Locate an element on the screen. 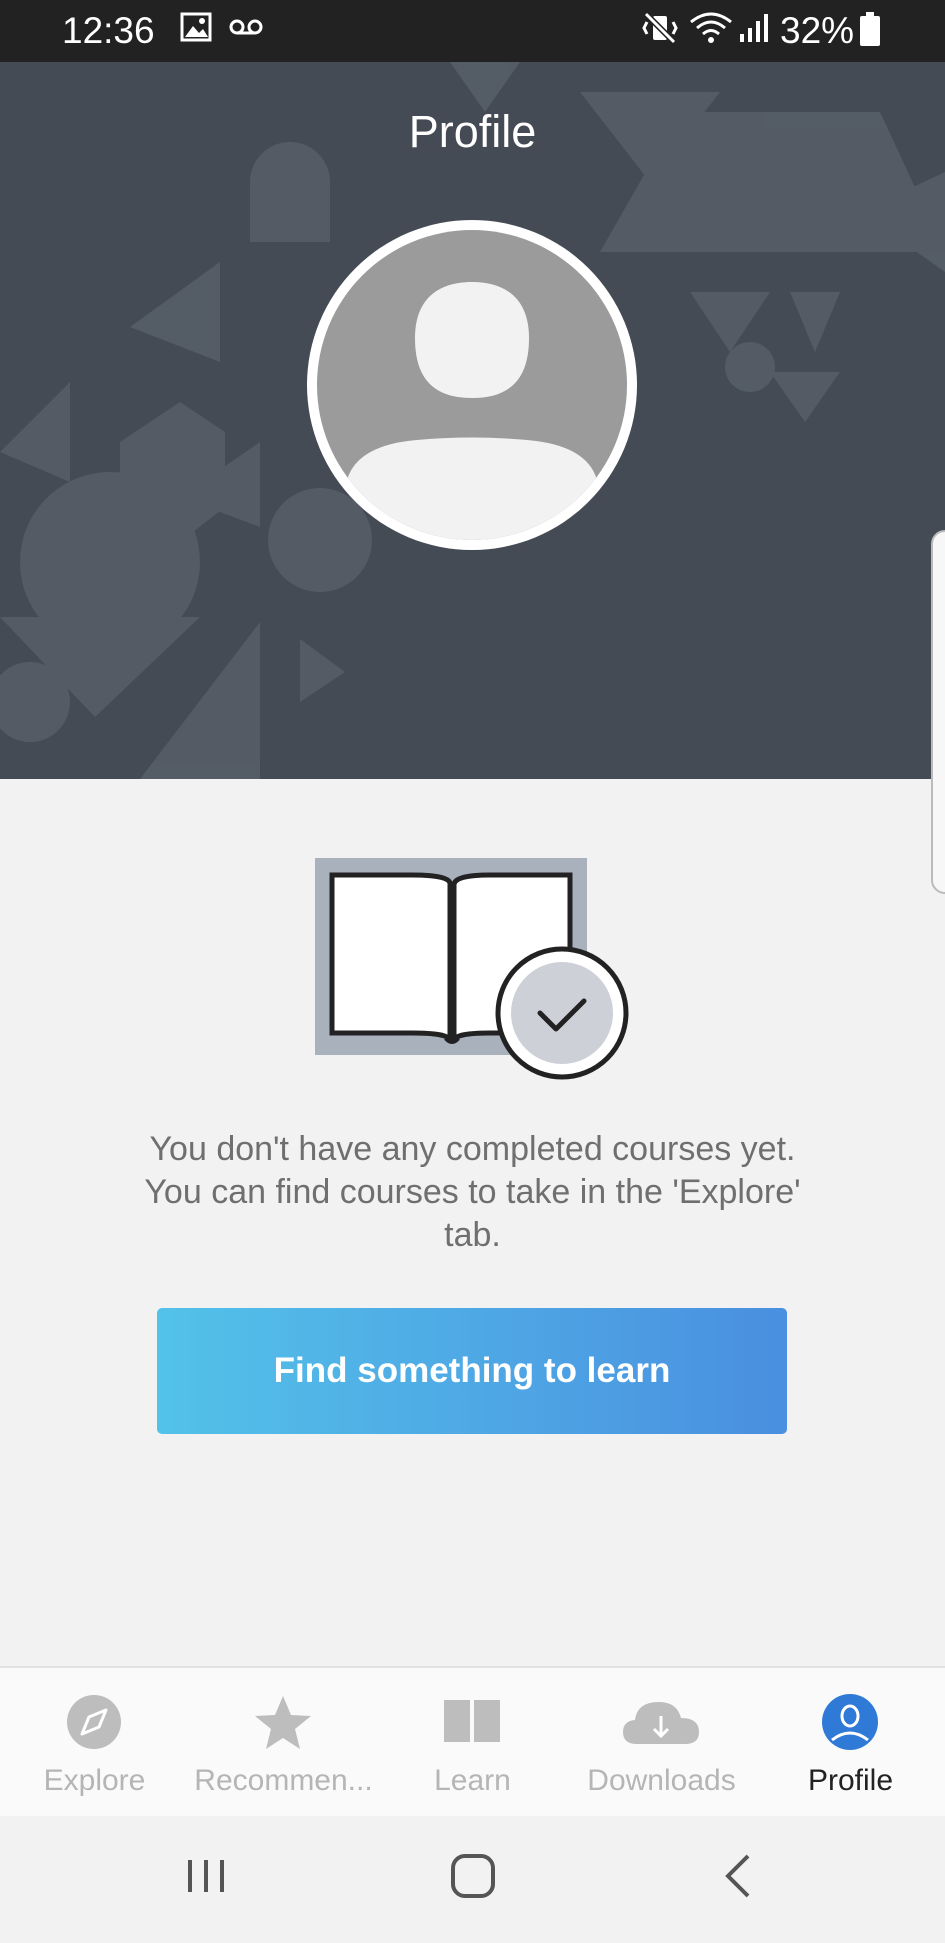  avatar is located at coordinates (472, 385).